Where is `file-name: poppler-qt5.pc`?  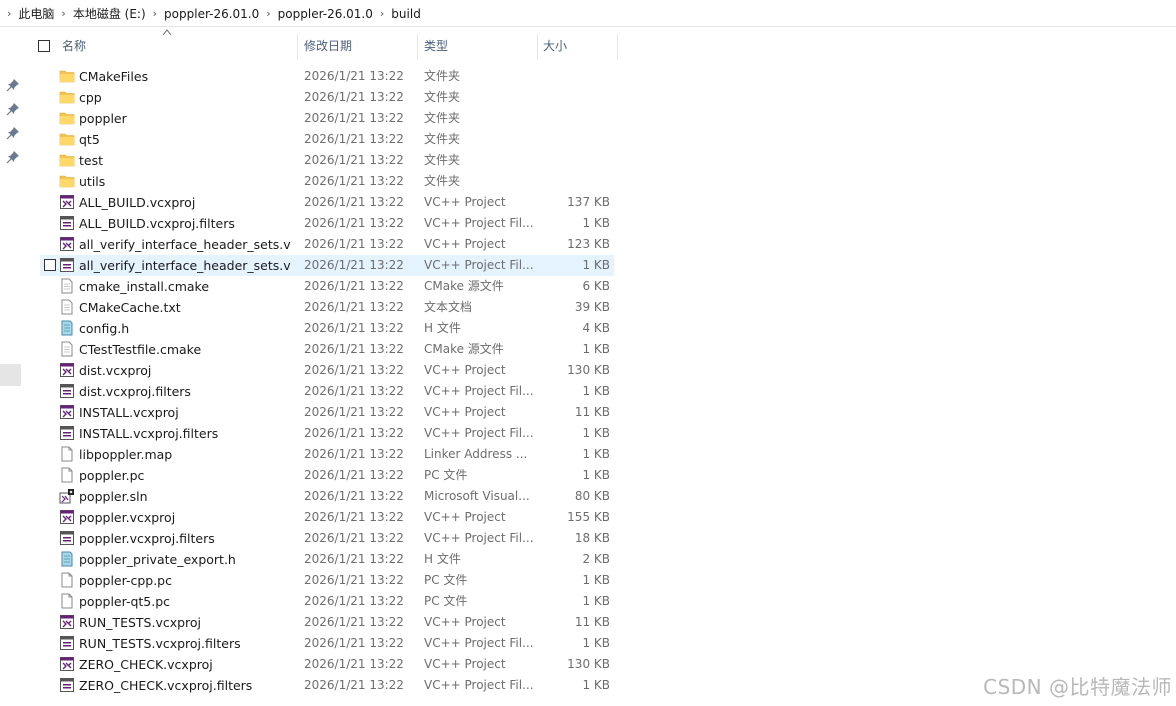
file-name: poppler-qt5.pc is located at coordinates (125, 601).